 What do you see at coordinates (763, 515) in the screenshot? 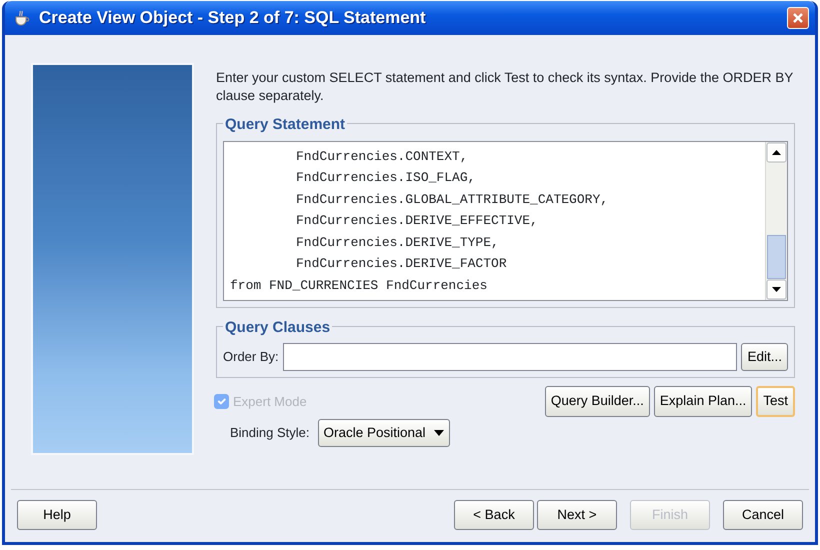
I see `wizard-button: Cancel` at bounding box center [763, 515].